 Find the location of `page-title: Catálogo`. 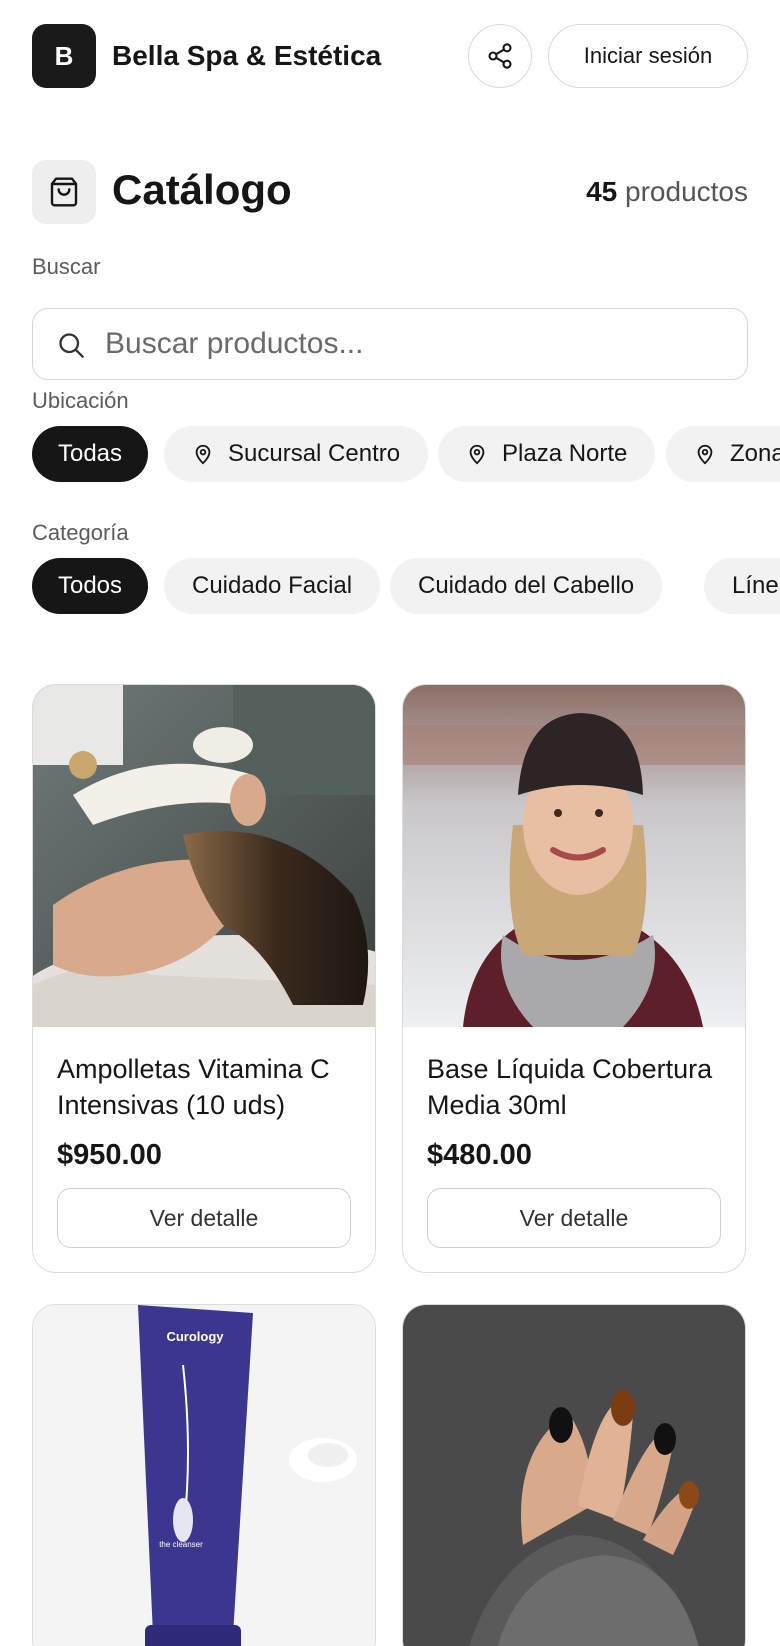

page-title: Catálogo is located at coordinates (202, 189).